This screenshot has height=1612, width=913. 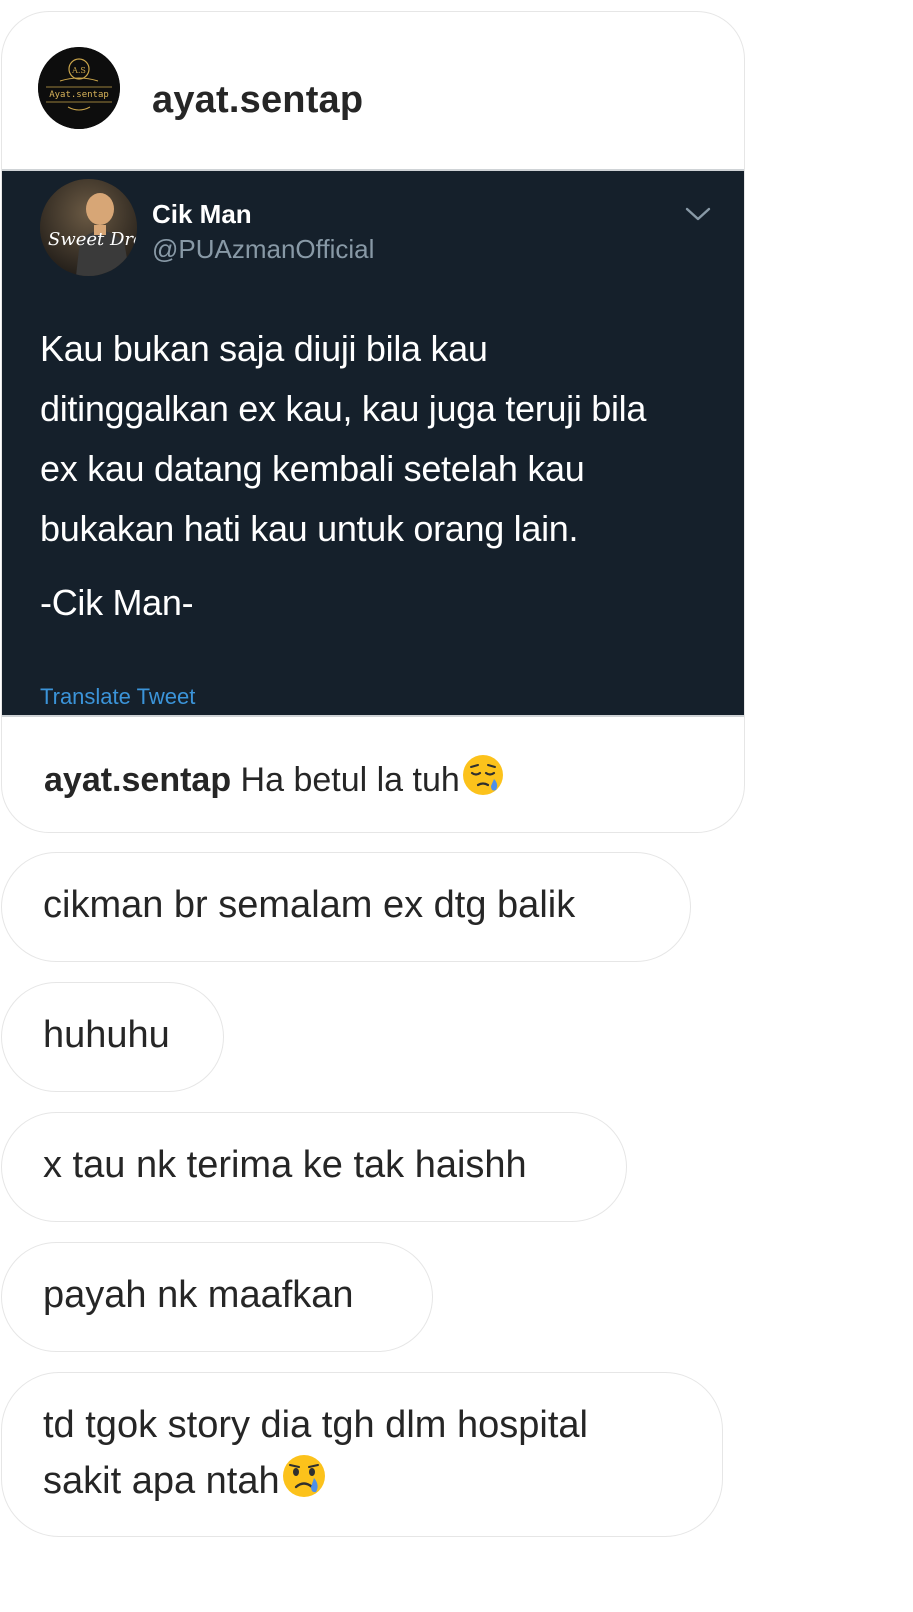 I want to click on message-text: cikman br semalam ex dtg balik, so click(x=309, y=905).